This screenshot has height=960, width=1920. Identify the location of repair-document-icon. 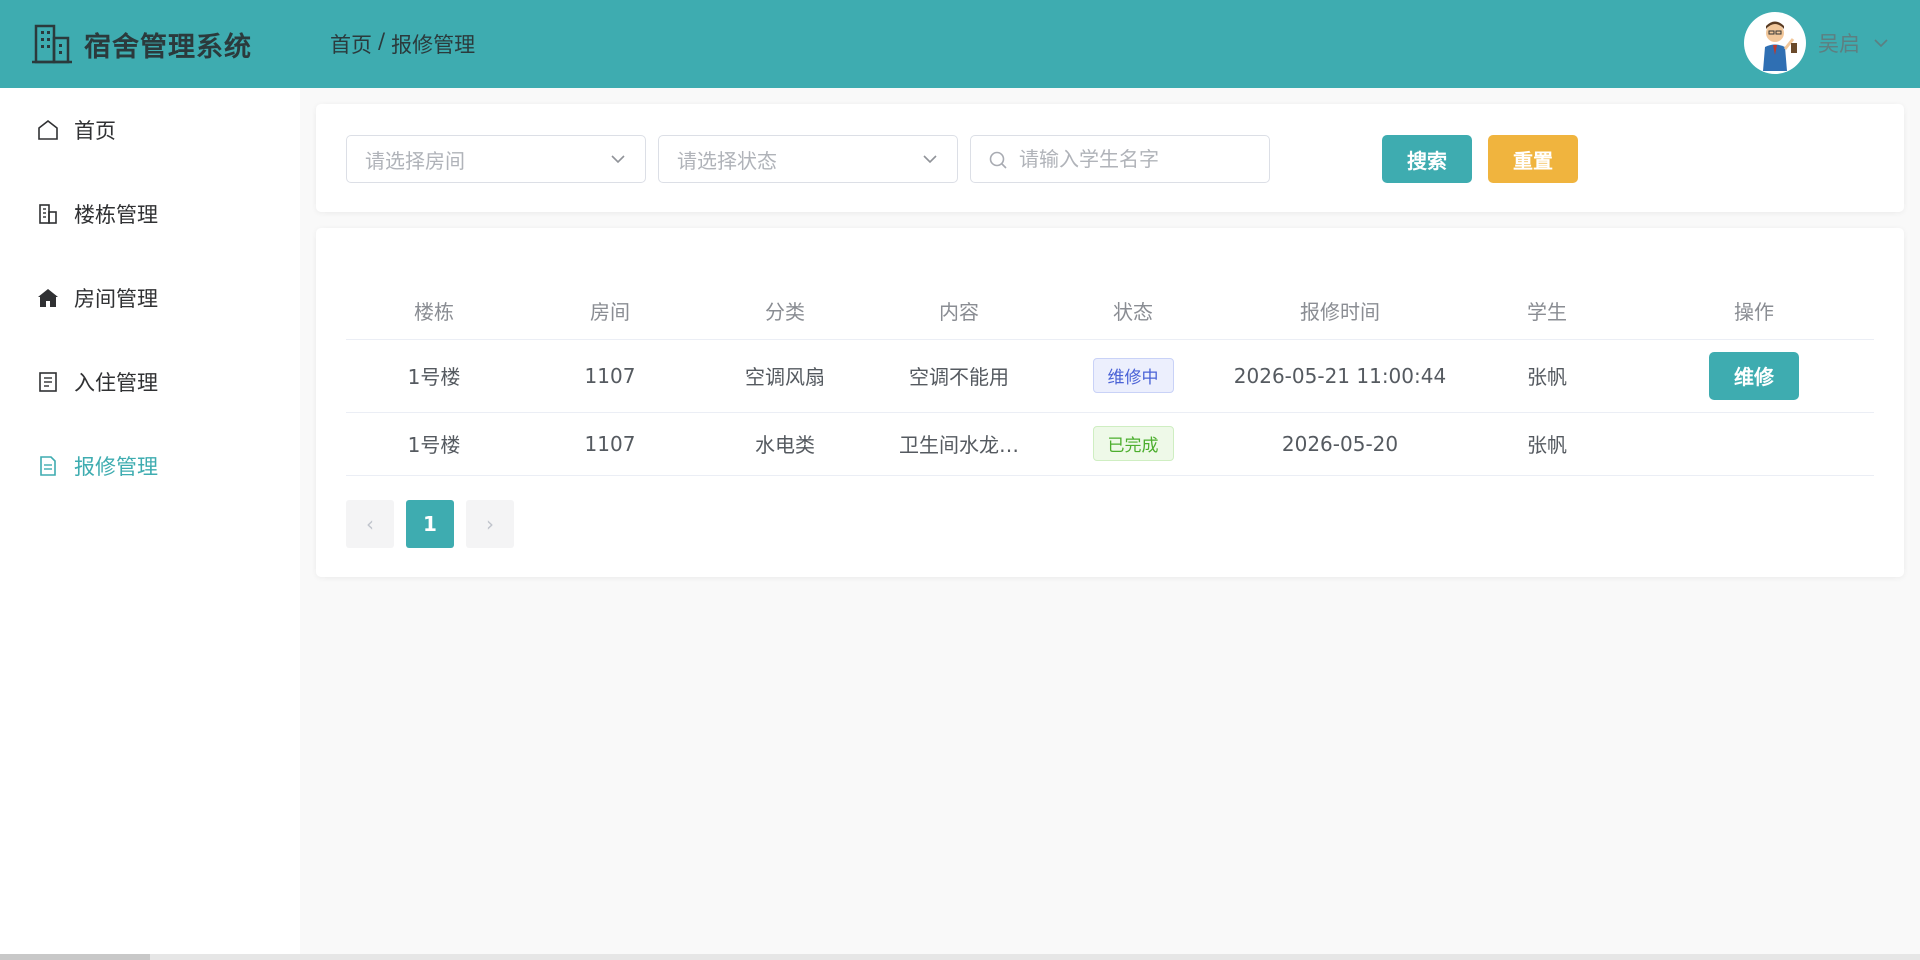
(48, 466).